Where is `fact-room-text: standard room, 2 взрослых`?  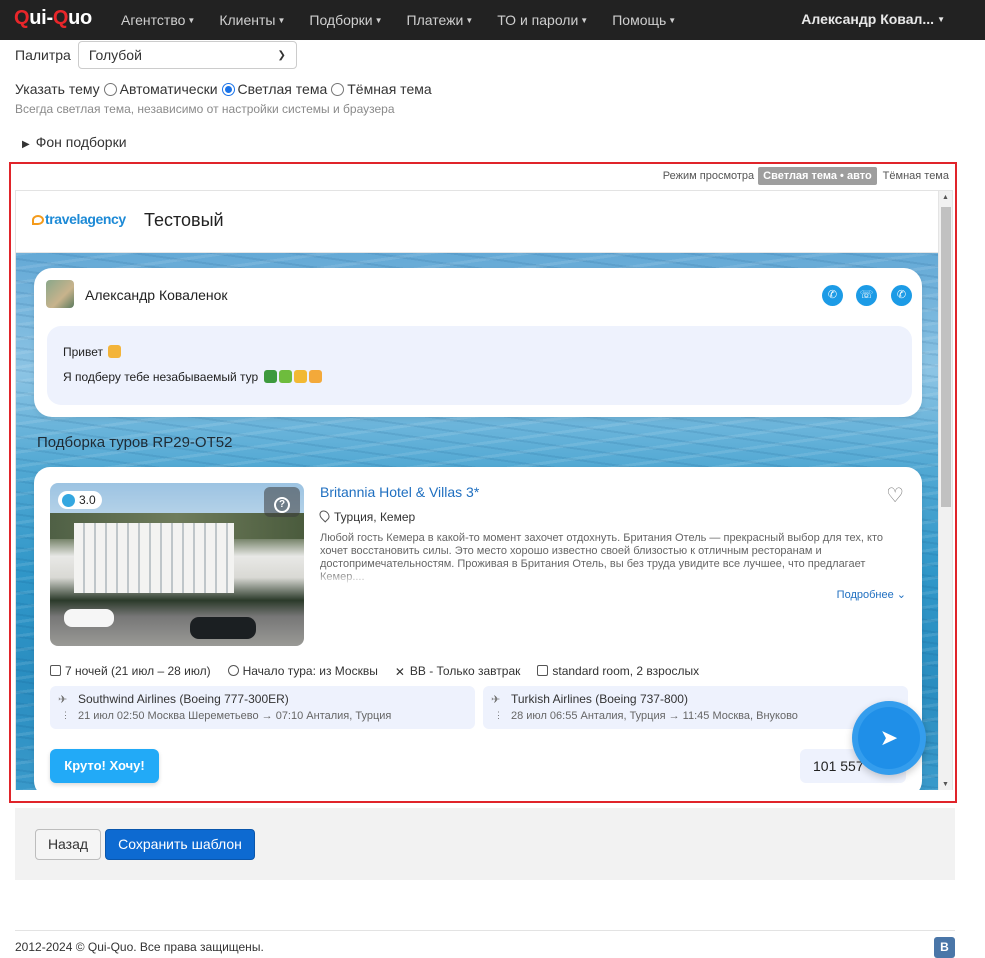 fact-room-text: standard room, 2 взрослых is located at coordinates (626, 671).